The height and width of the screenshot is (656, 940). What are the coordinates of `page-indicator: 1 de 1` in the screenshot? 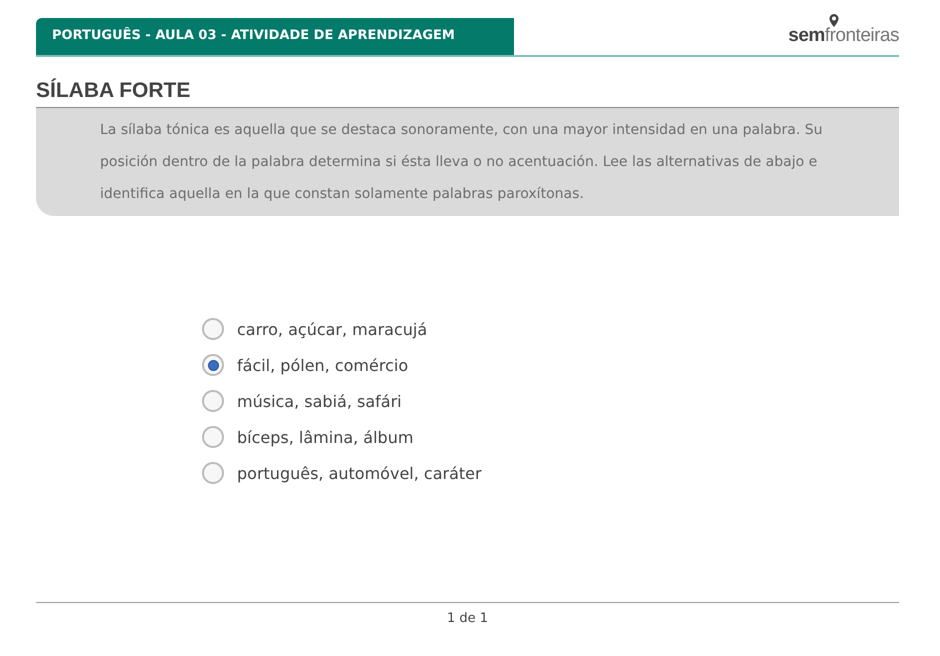 It's located at (467, 618).